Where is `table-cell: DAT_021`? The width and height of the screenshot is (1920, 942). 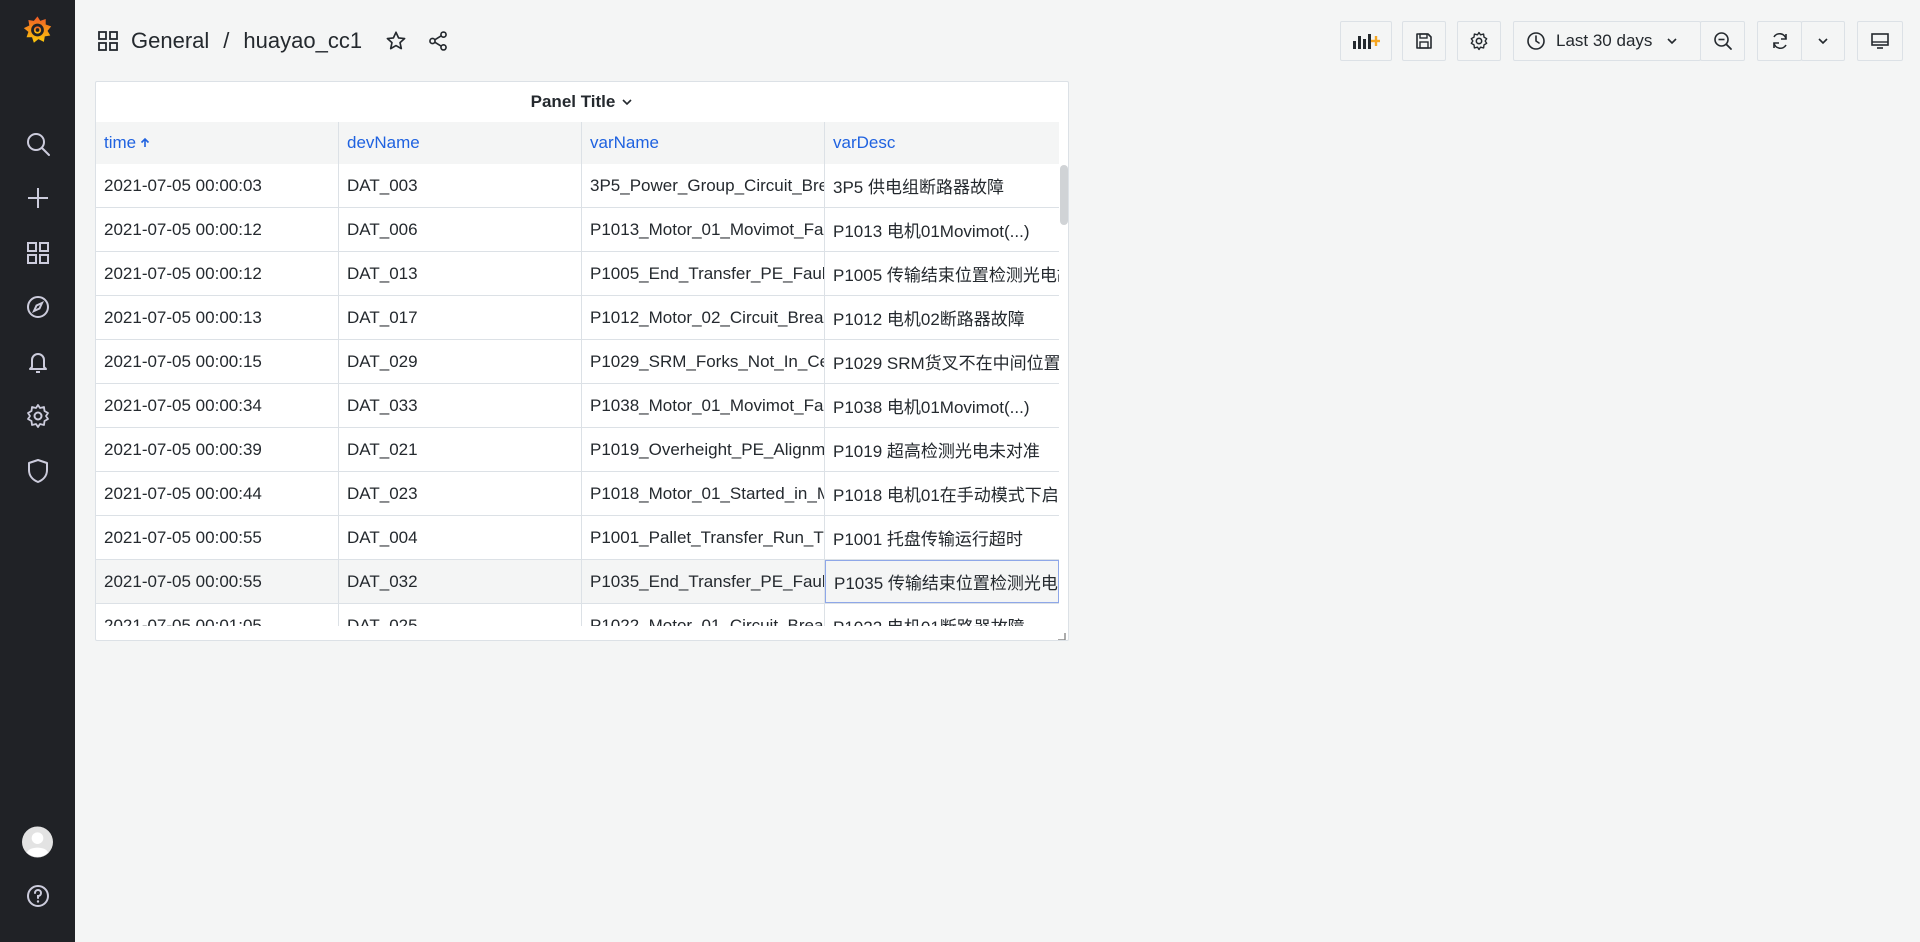 table-cell: DAT_021 is located at coordinates (460, 449).